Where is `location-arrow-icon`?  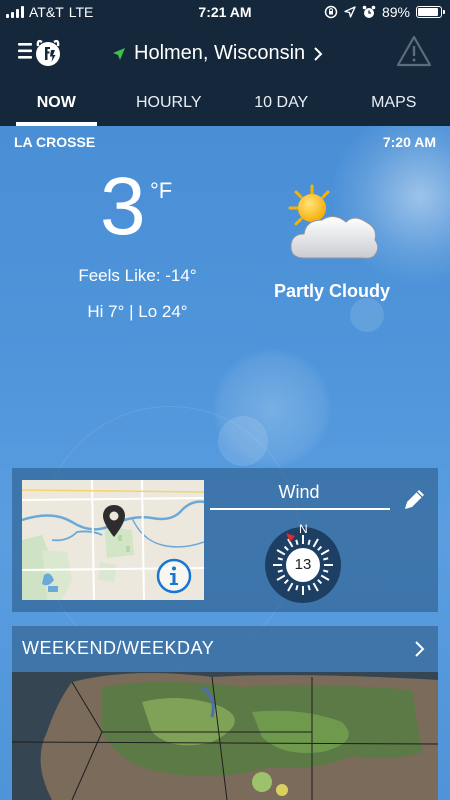
location-arrow-icon is located at coordinates (119, 53).